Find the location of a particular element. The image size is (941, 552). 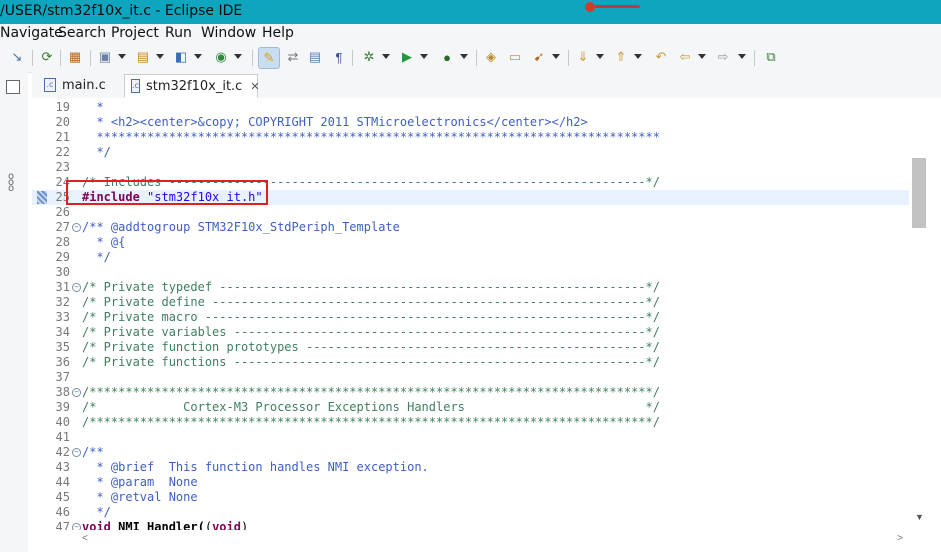

forward-caret-icon is located at coordinates (742, 56).